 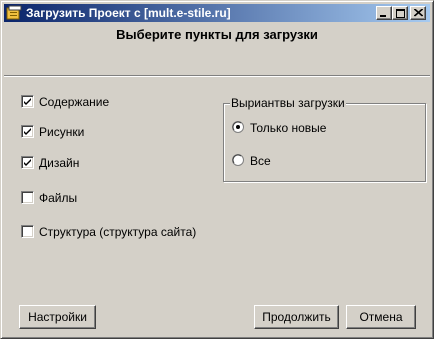 What do you see at coordinates (324, 139) in the screenshot?
I see `load-options-group: Выриантвы загрузки Только новые Все` at bounding box center [324, 139].